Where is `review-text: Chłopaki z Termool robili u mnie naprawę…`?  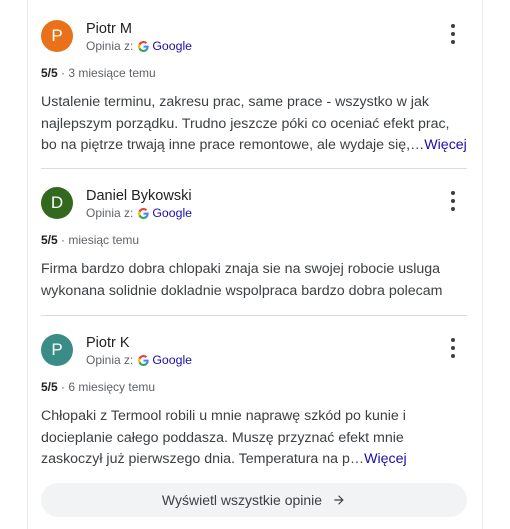 review-text: Chłopaki z Termool robili u mnie naprawę… is located at coordinates (256, 438).